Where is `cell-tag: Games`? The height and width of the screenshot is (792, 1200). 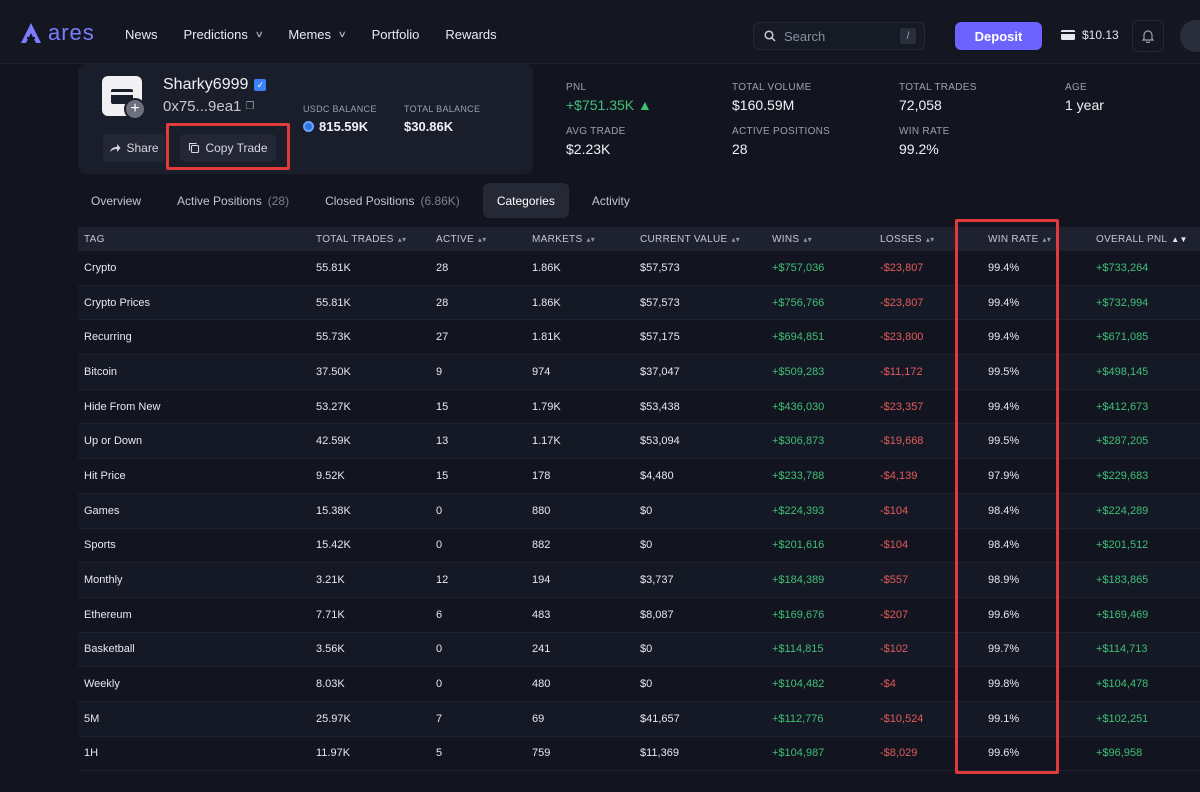 cell-tag: Games is located at coordinates (102, 510).